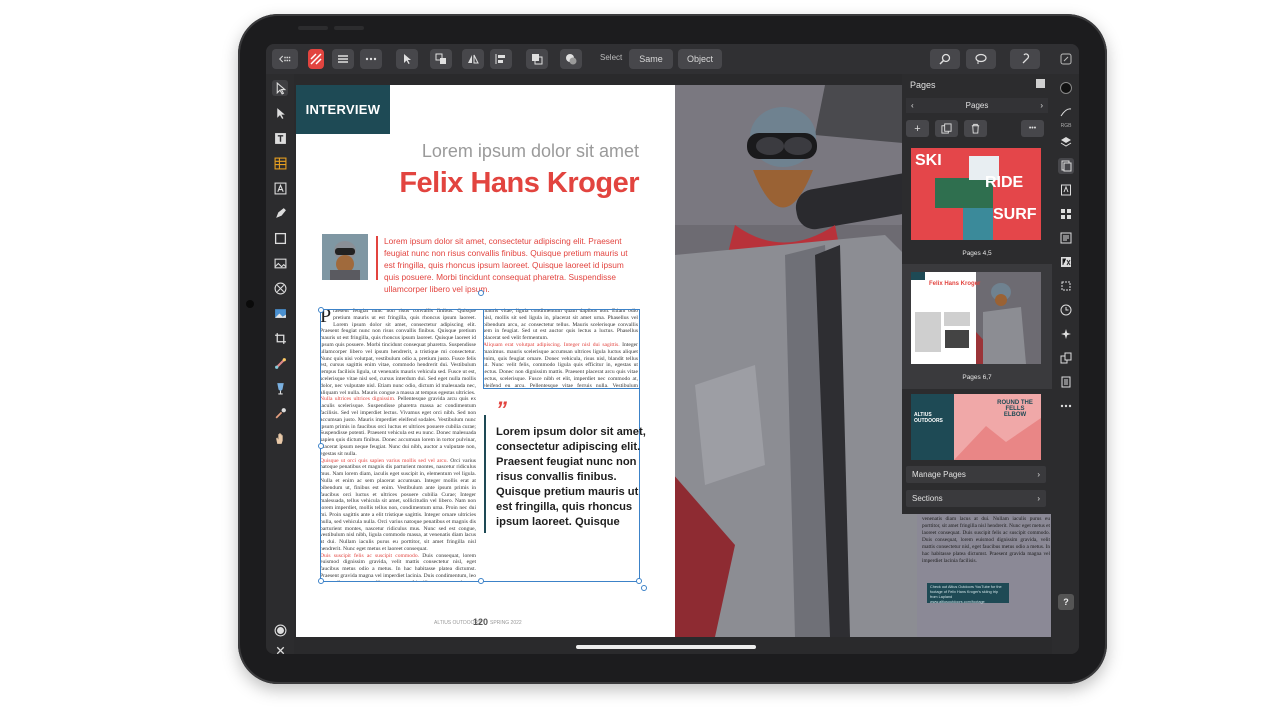 The height and width of the screenshot is (720, 1280). I want to click on add-page-button: +, so click(917, 128).